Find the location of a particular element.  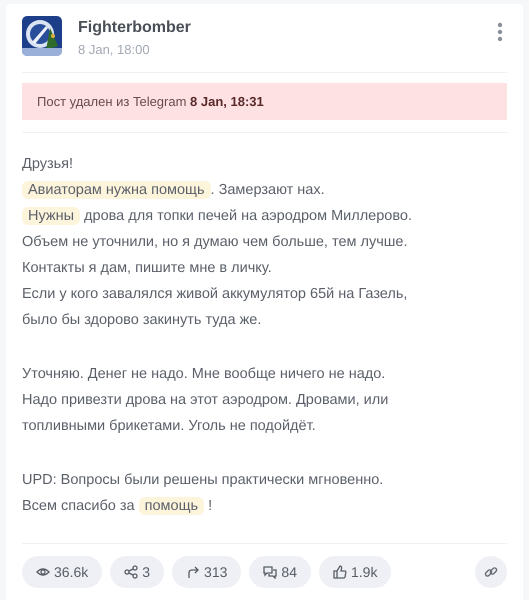

body-text-line: Авиаторам нужна помощь . Замерзают нах. is located at coordinates (264, 190).